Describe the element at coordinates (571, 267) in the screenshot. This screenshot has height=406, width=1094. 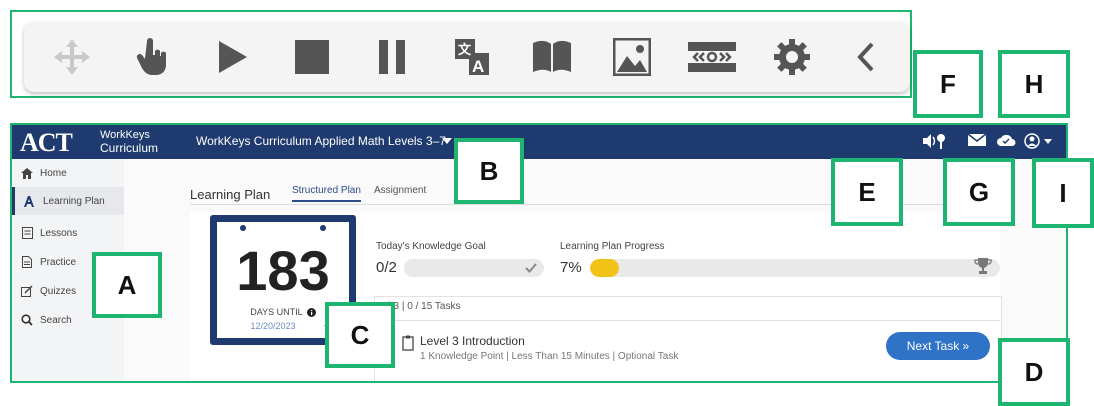
I see `plan-progress-value: 7%` at that location.